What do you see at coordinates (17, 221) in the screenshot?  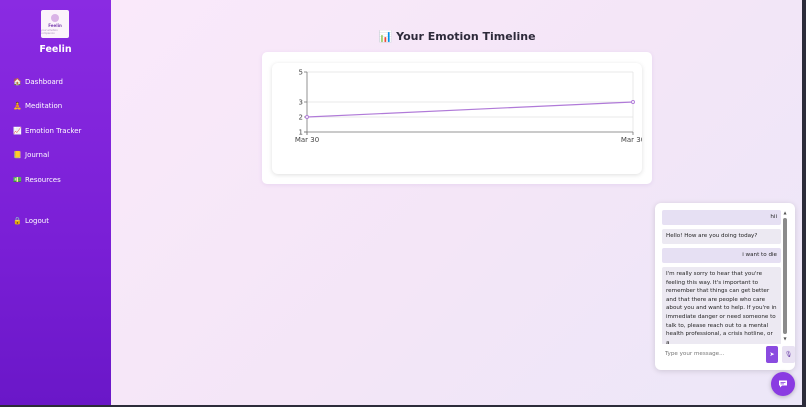 I see `lock-icon: 🔒` at bounding box center [17, 221].